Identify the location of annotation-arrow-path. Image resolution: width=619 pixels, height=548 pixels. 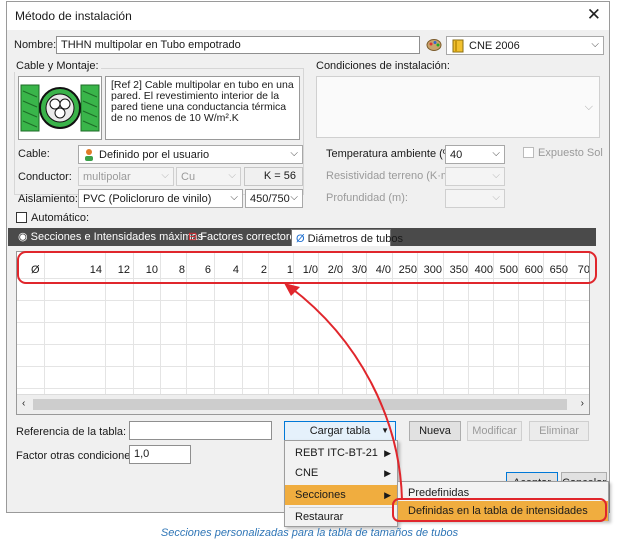
(346, 393).